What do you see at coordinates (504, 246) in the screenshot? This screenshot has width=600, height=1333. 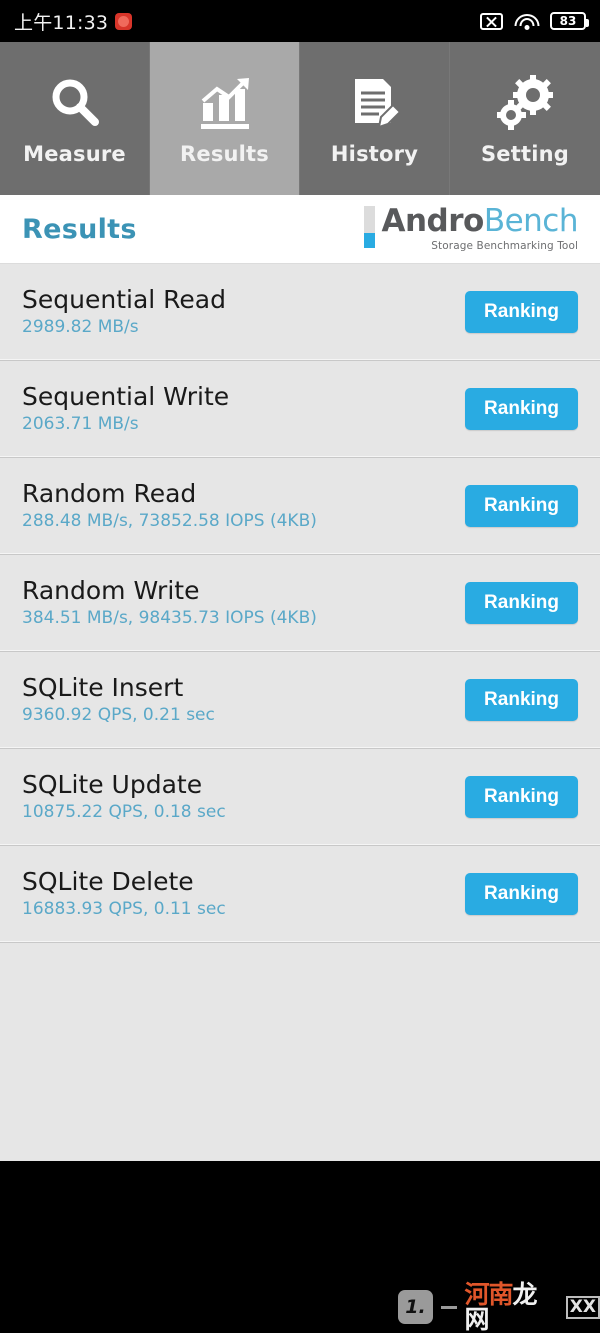 I see `logo-subtitle: Storage Benchmarking Tool` at bounding box center [504, 246].